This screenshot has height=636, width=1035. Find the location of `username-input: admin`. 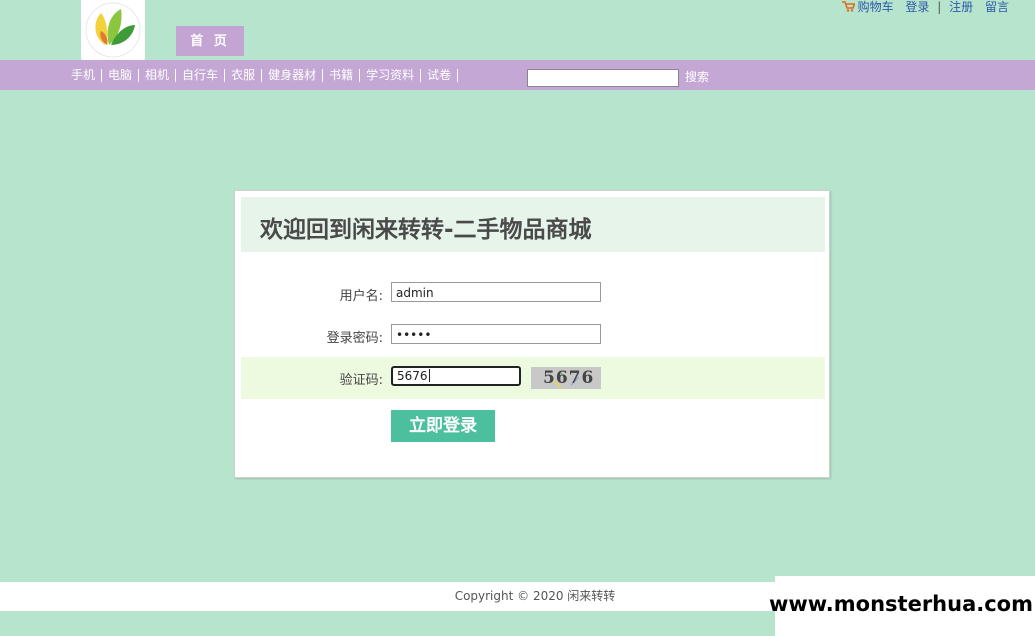

username-input: admin is located at coordinates (496, 292).